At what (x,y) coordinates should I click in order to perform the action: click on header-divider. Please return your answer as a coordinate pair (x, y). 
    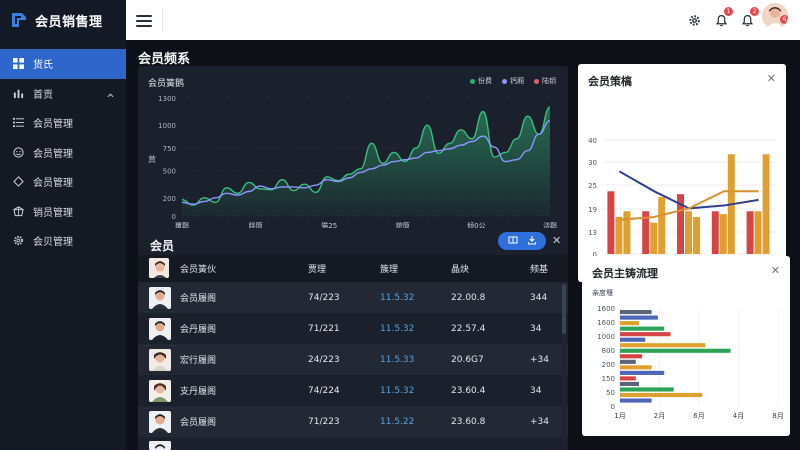
    Looking at the image, I should click on (162, 20).